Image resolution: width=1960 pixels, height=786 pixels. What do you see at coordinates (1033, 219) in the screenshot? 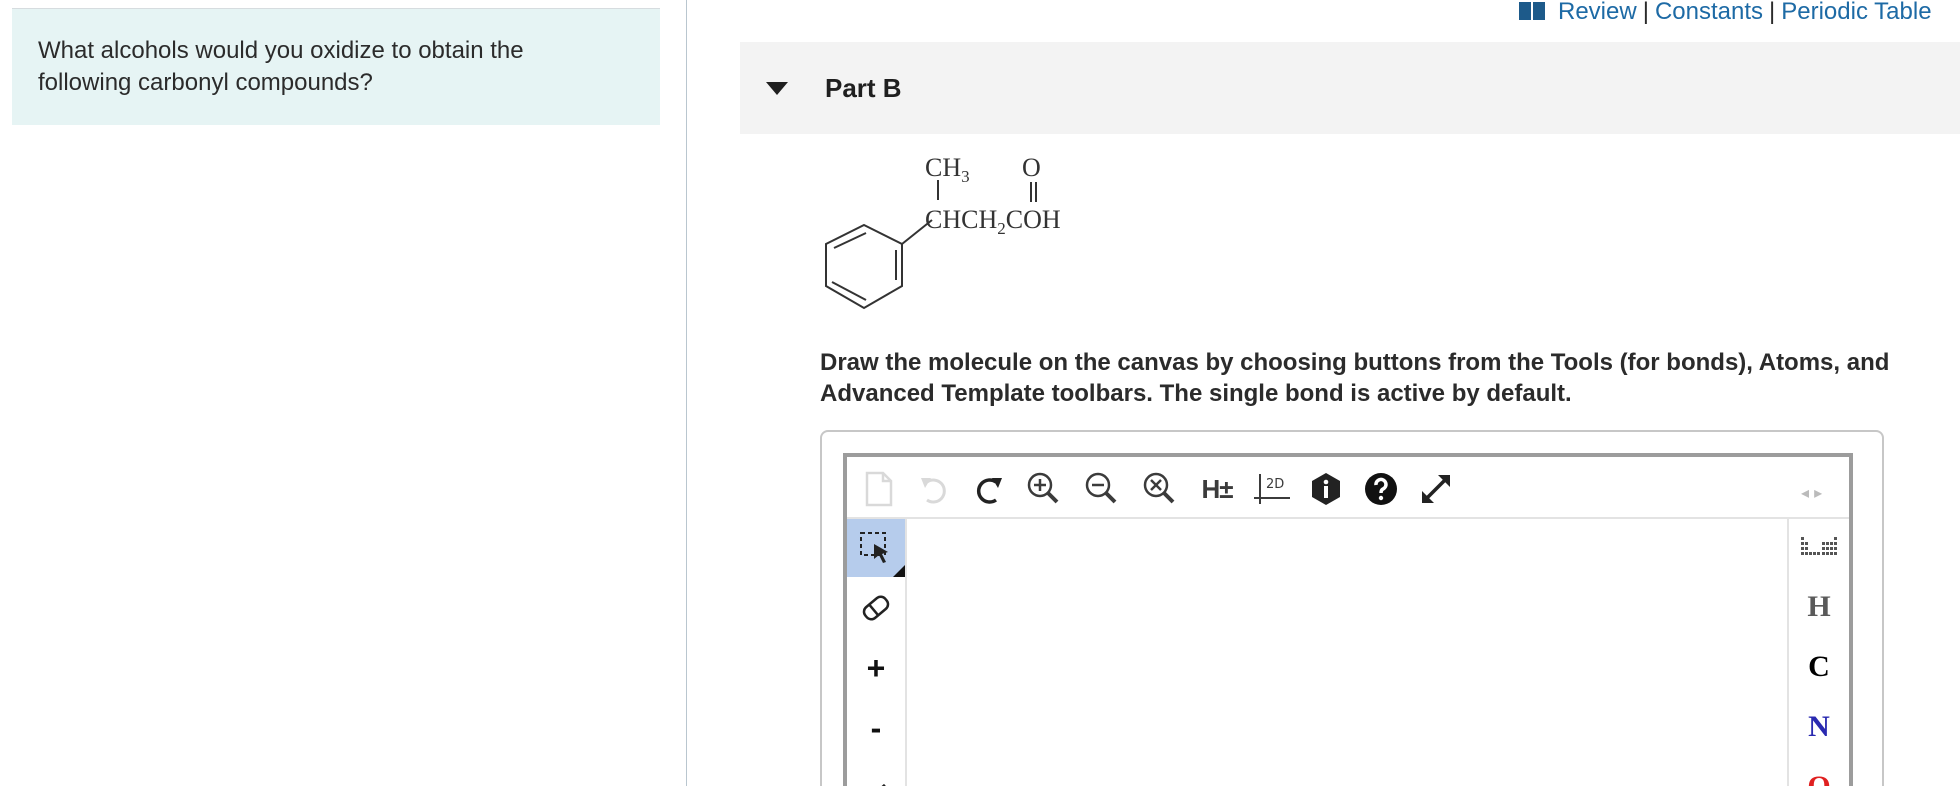
I see `chain-label-b: COH` at bounding box center [1033, 219].